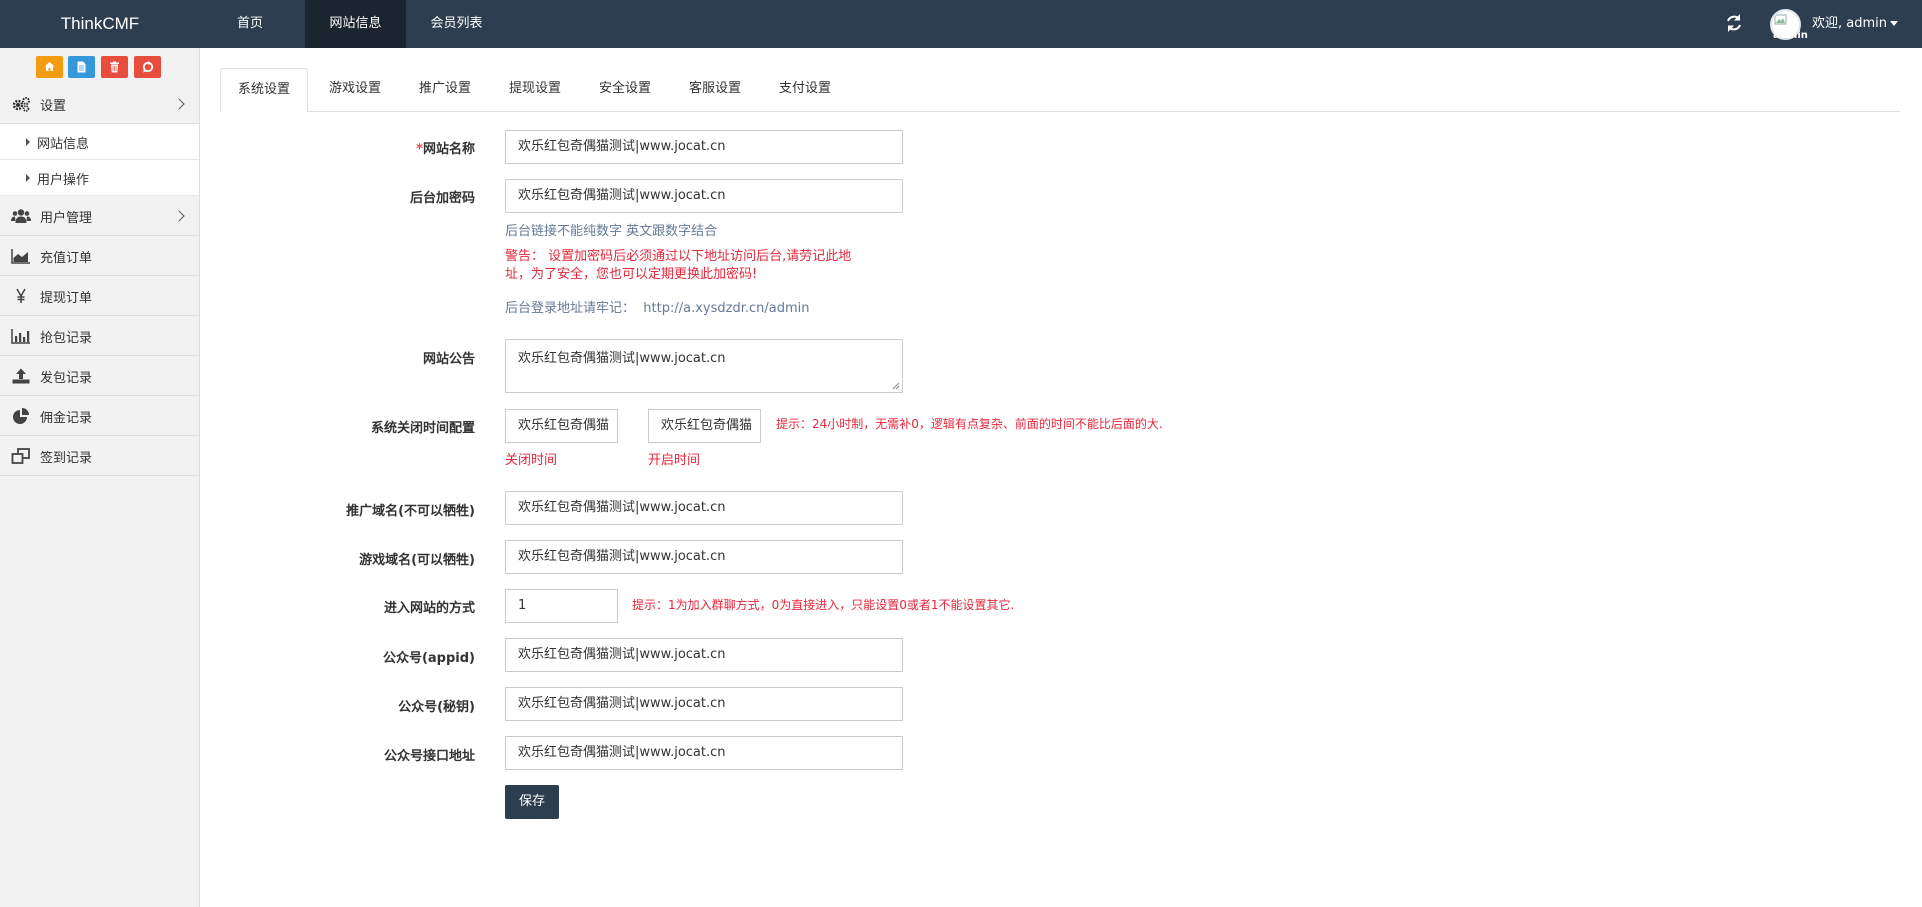 The width and height of the screenshot is (1922, 907). What do you see at coordinates (442, 198) in the screenshot?
I see `admin-password-label: 后台加密码` at bounding box center [442, 198].